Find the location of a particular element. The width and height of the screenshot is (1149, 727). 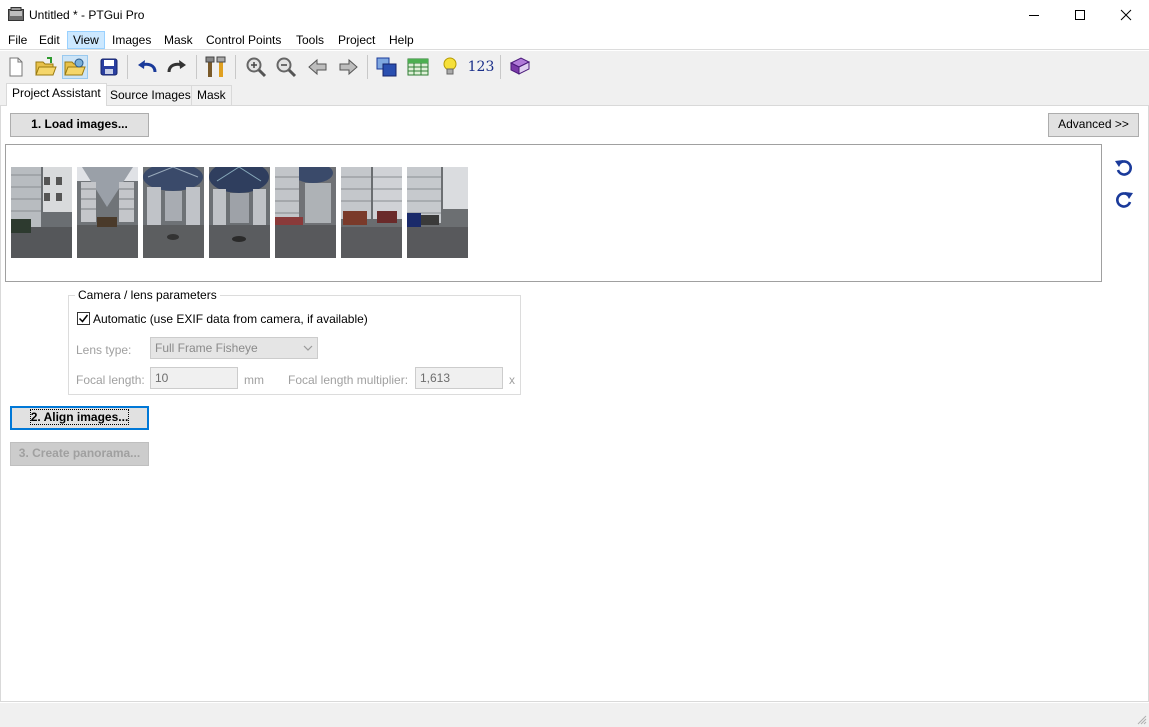

forward-icon is located at coordinates (348, 67).